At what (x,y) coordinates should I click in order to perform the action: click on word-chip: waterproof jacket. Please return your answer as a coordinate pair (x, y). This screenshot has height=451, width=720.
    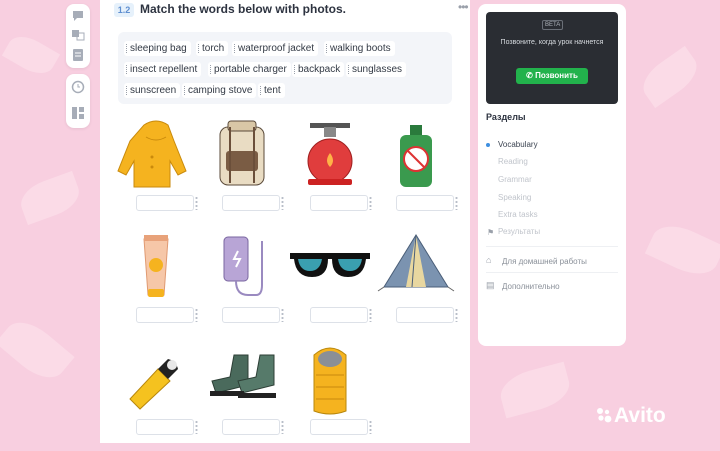
    Looking at the image, I should click on (275, 48).